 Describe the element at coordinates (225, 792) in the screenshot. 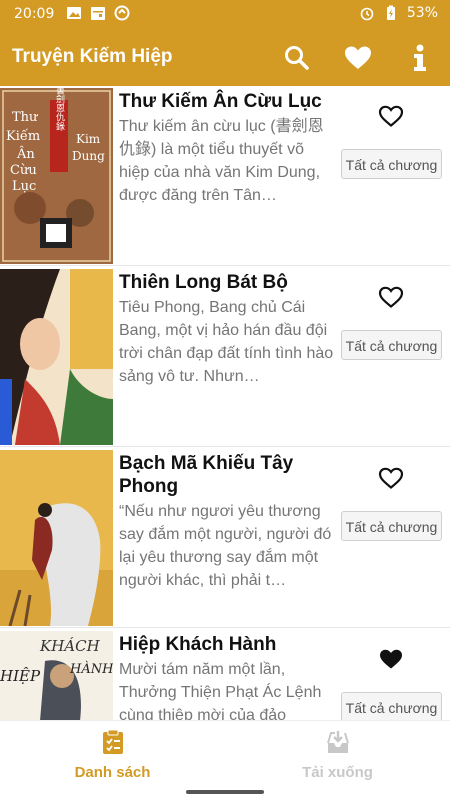

I see `home-indicator` at that location.